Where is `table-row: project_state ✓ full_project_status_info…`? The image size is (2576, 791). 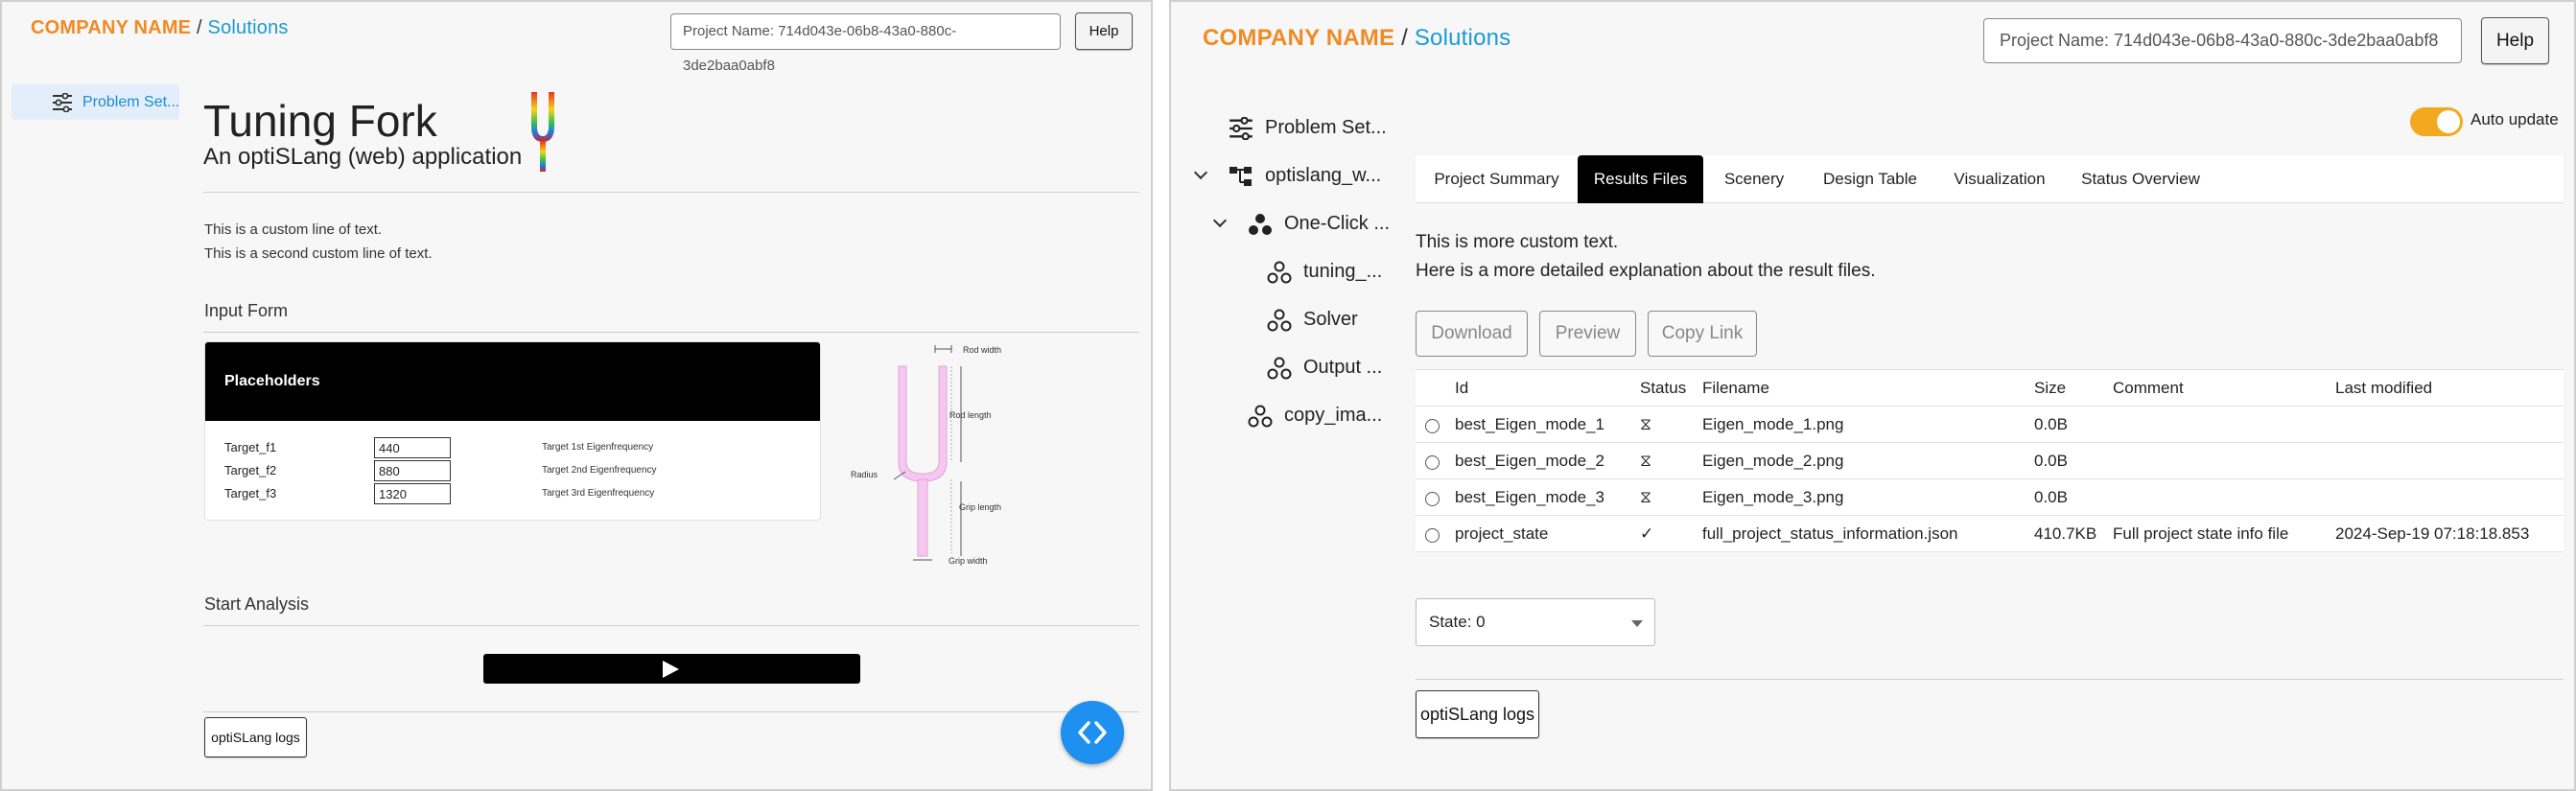
table-row: project_state ✓ full_project_status_info… is located at coordinates (1990, 534).